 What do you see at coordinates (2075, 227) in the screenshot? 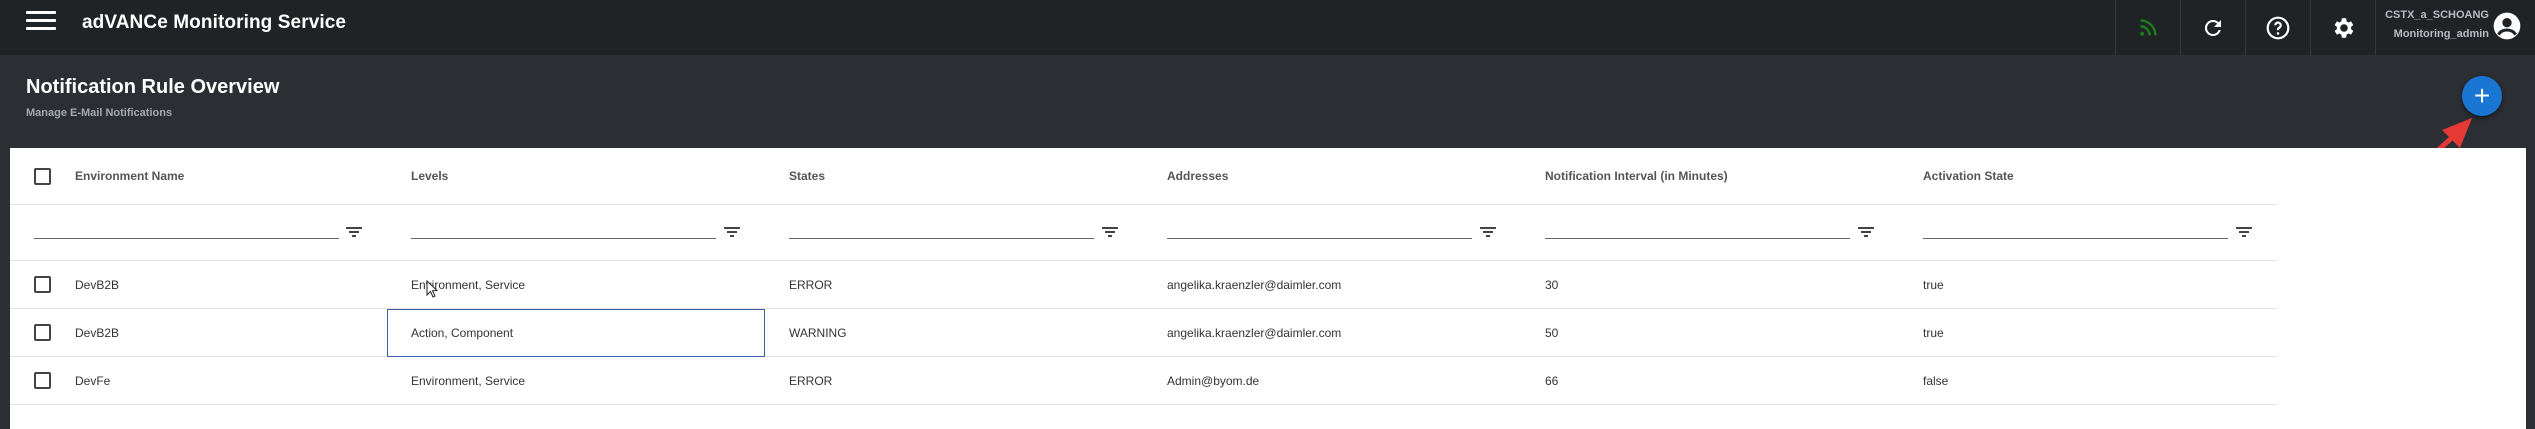
I see `filter-input-activation` at bounding box center [2075, 227].